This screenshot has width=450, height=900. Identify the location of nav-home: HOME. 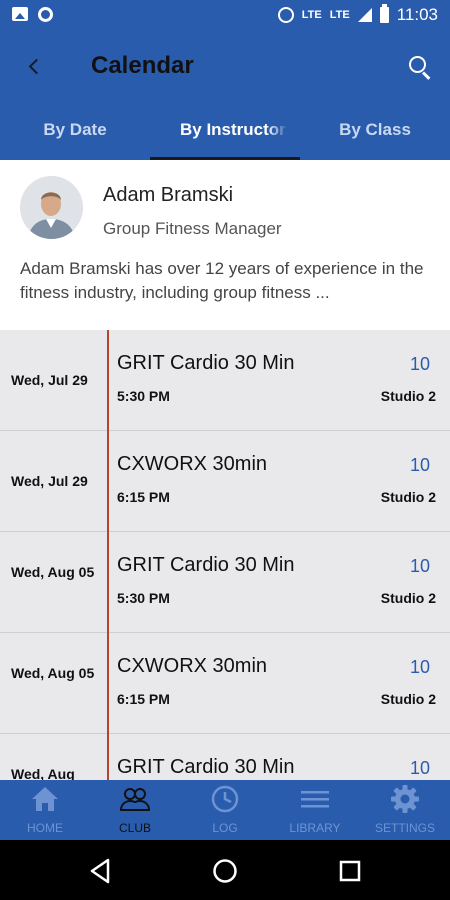
(45, 810).